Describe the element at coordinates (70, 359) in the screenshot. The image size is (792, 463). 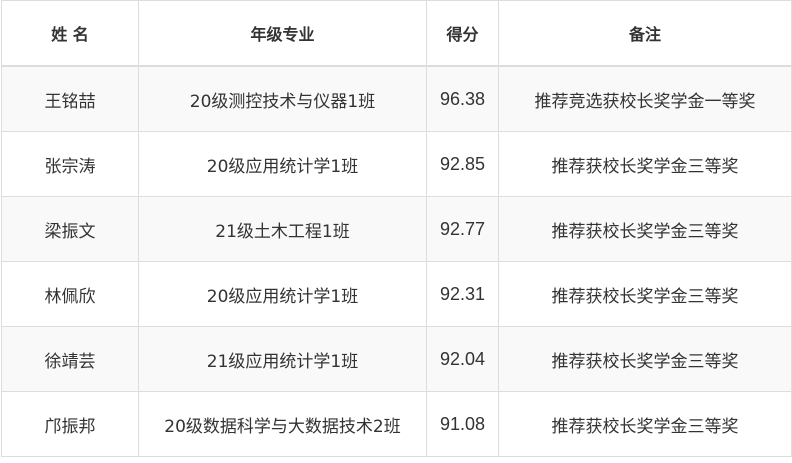
I see `cell-name: 徐靖芸` at that location.